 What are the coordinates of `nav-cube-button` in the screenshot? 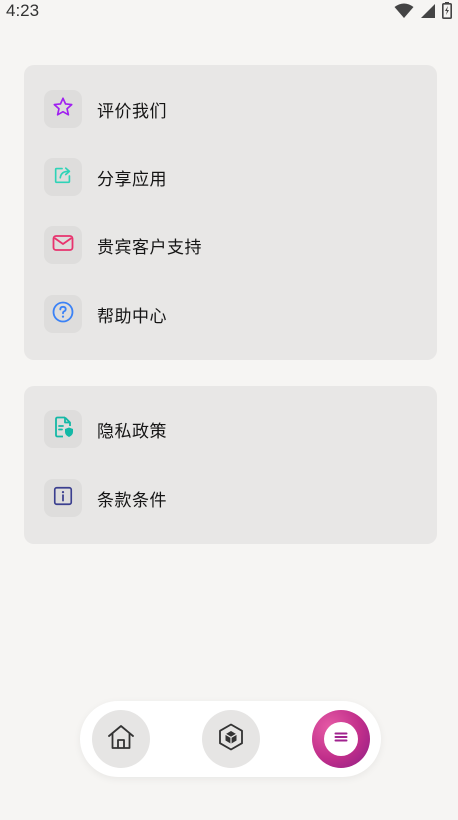 It's located at (231, 739).